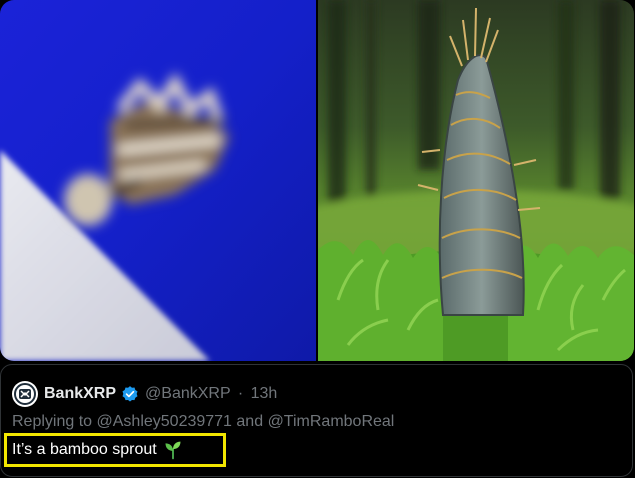 The image size is (635, 478). What do you see at coordinates (250, 421) in the screenshot?
I see `reply-conjunction: and` at bounding box center [250, 421].